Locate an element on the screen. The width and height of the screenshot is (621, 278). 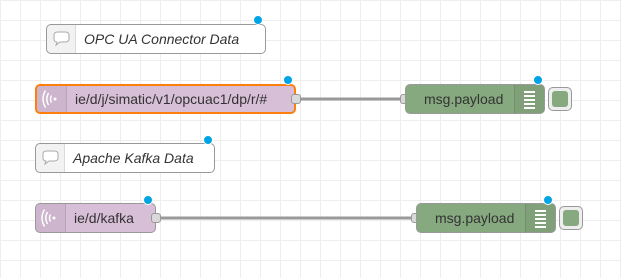
debug-node-opcua: msg.payload is located at coordinates (475, 99).